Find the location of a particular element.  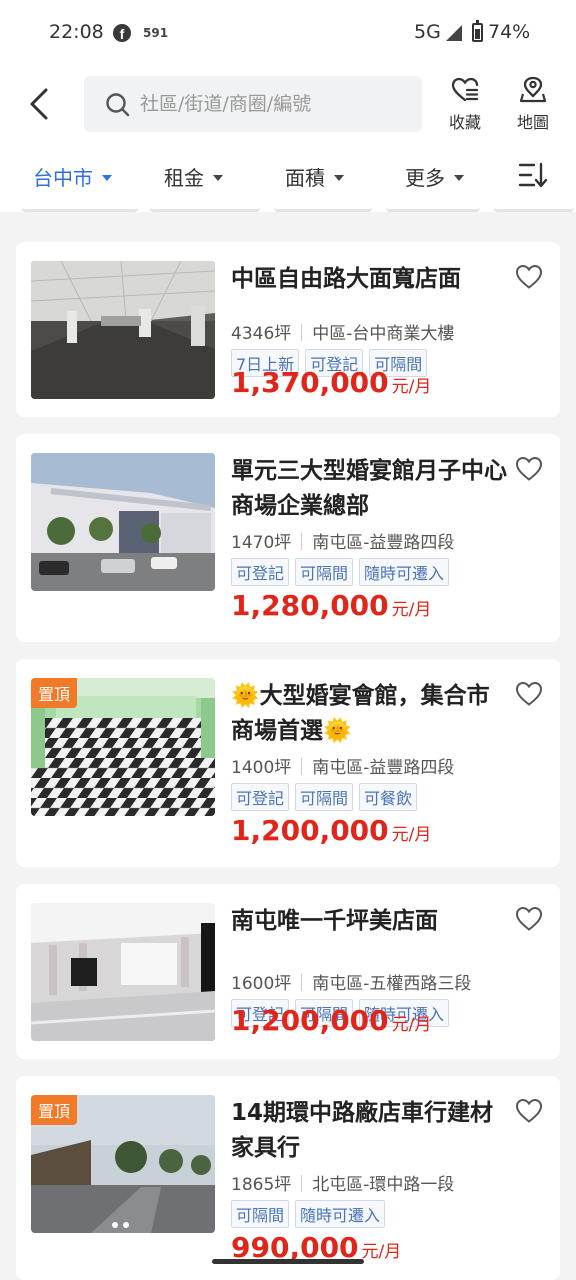

filter-city: 台中市 is located at coordinates (72, 176).